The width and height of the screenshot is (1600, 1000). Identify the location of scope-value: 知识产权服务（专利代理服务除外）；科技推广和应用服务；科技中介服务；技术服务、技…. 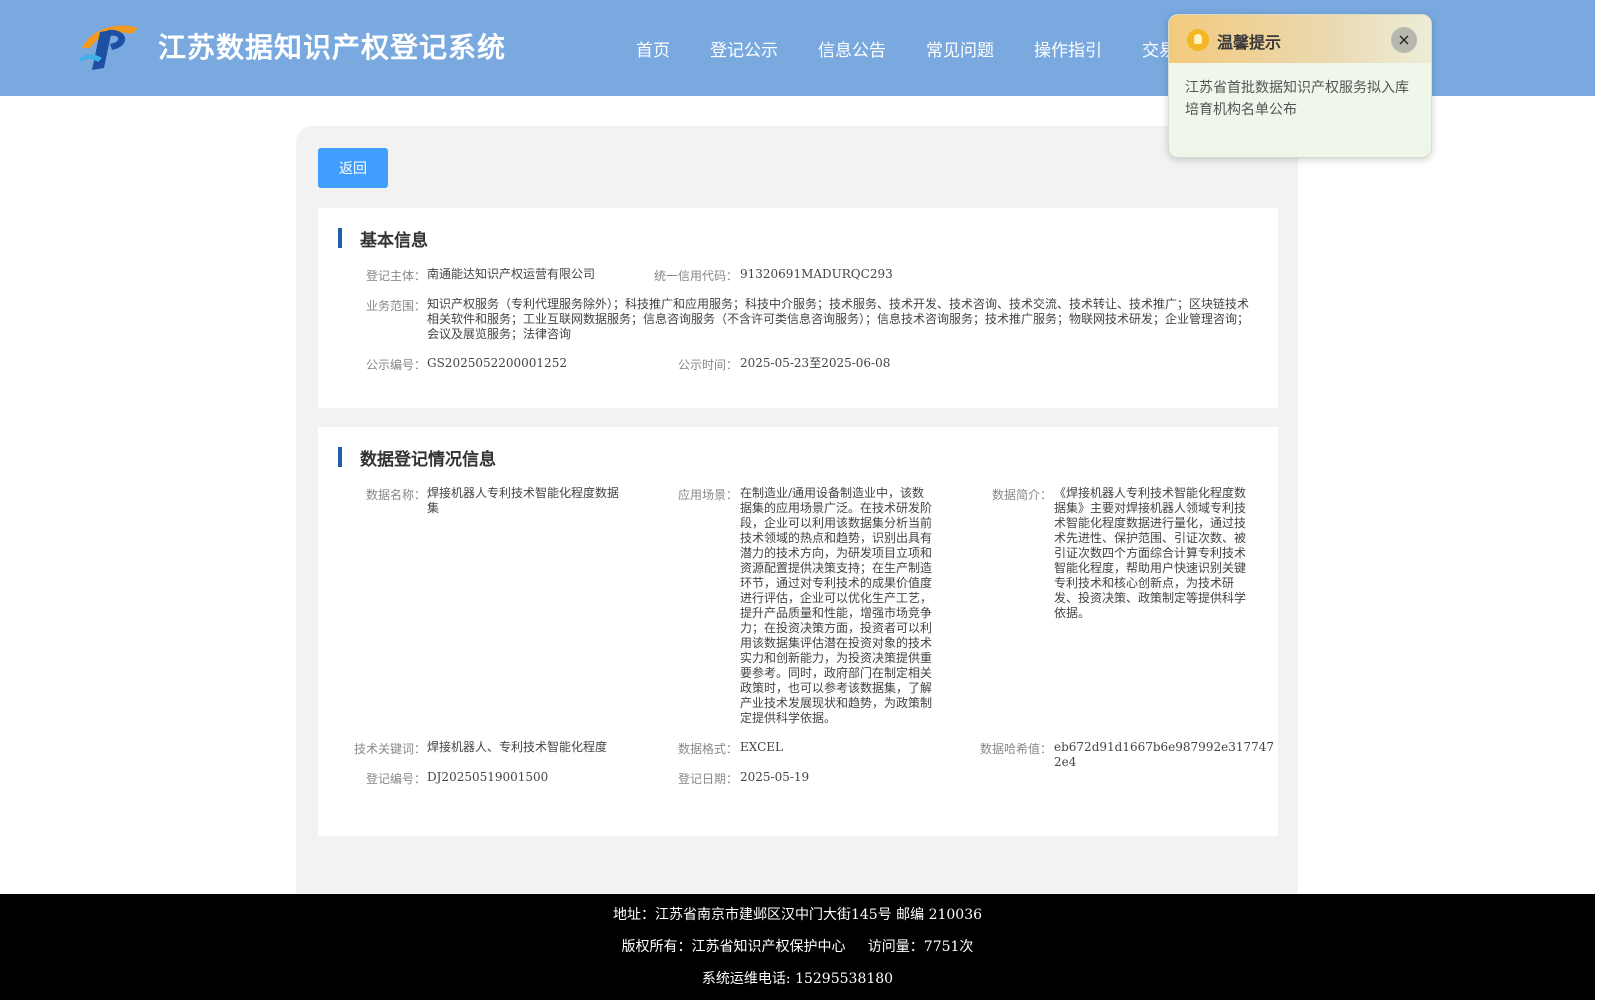
(838, 319).